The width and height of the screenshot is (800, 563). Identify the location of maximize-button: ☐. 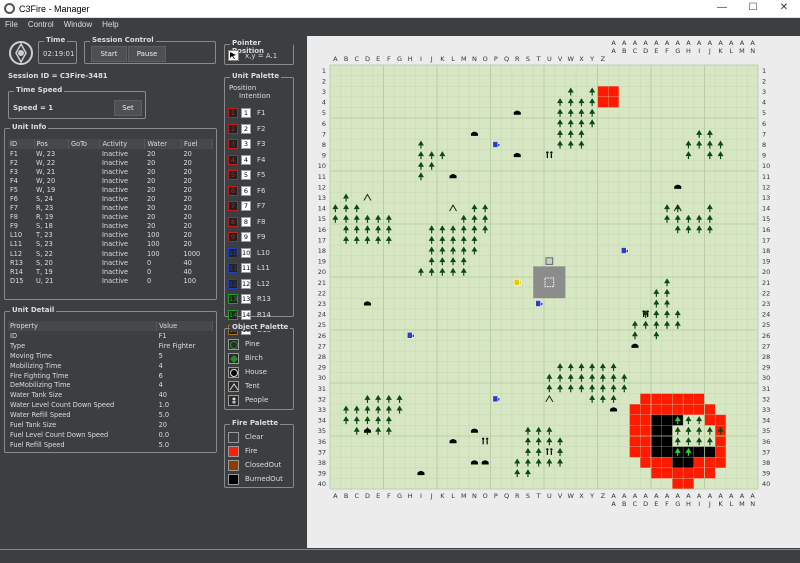
(753, 9).